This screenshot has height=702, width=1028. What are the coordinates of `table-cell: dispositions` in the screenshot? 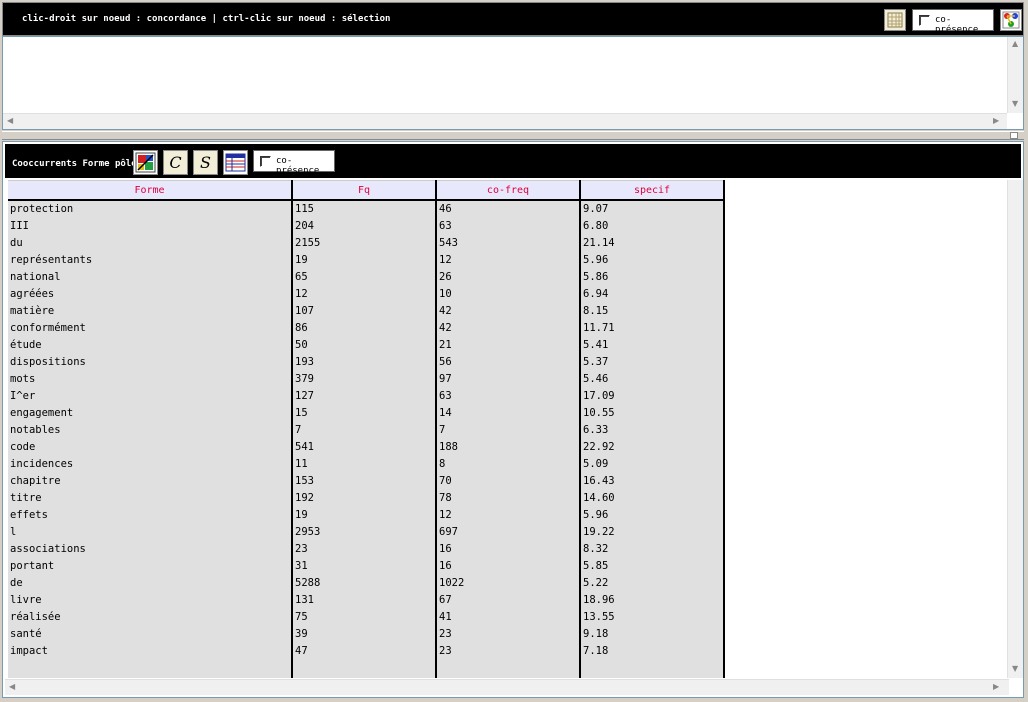 It's located at (149, 362).